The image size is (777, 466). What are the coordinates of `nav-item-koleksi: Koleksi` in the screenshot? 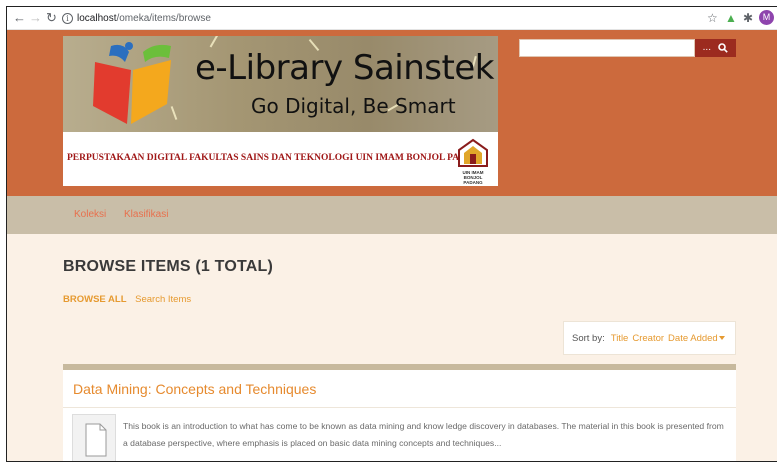 It's located at (90, 214).